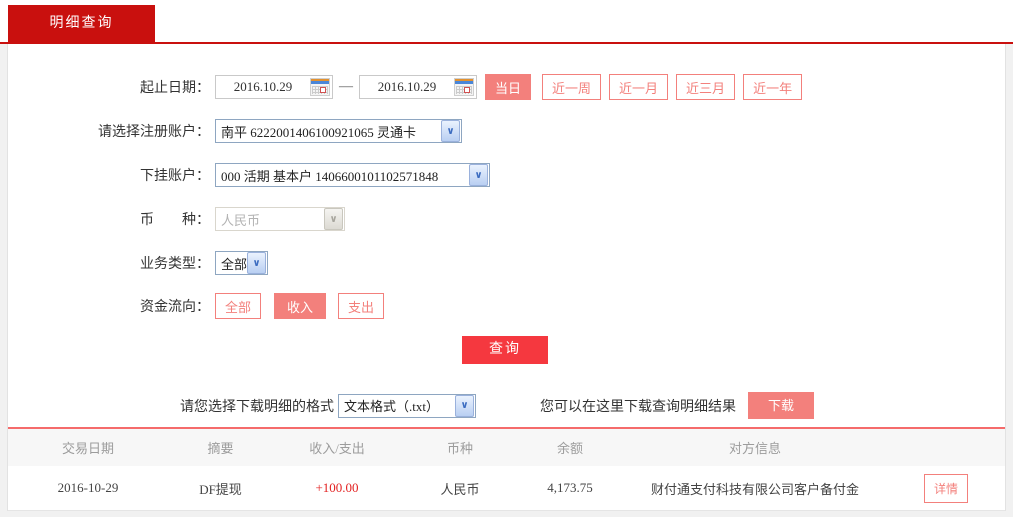  I want to click on flow-income-button: 收入, so click(300, 306).